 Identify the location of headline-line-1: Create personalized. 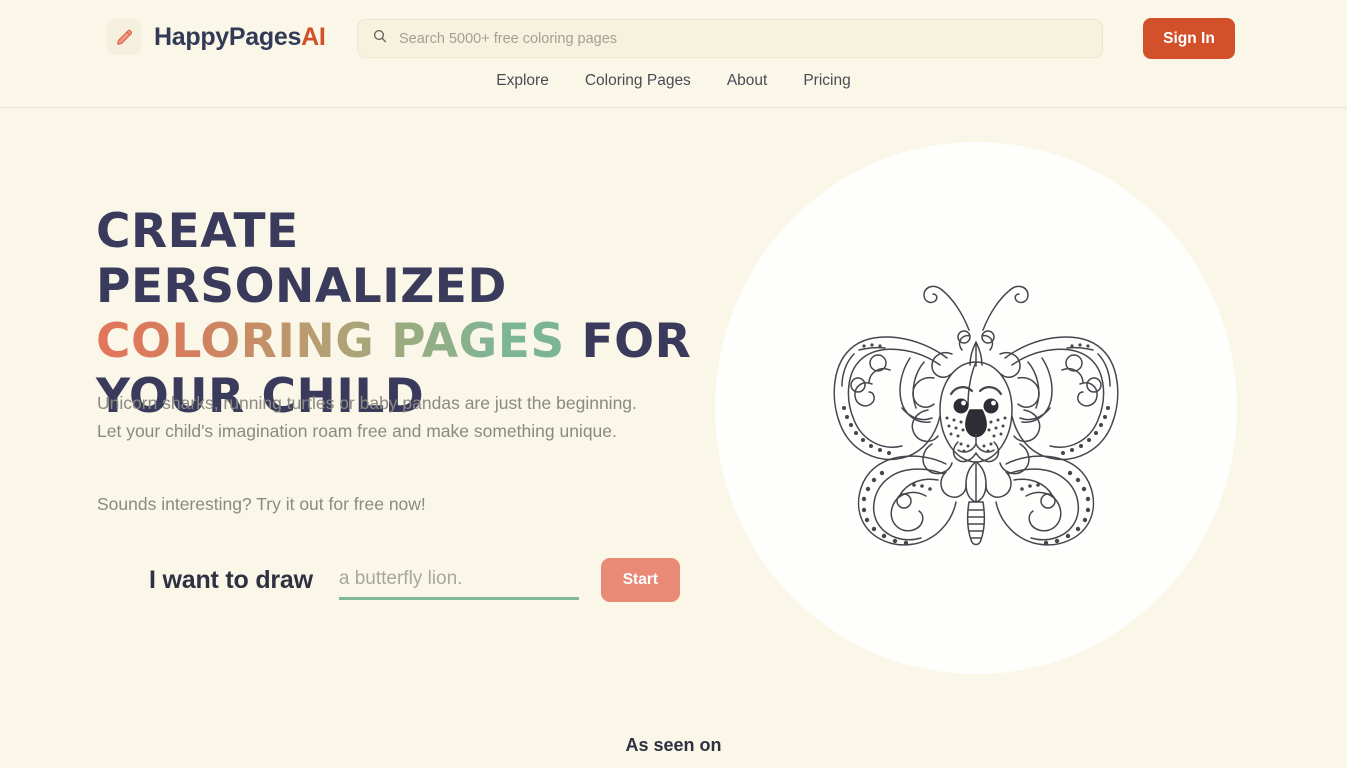
(301, 259).